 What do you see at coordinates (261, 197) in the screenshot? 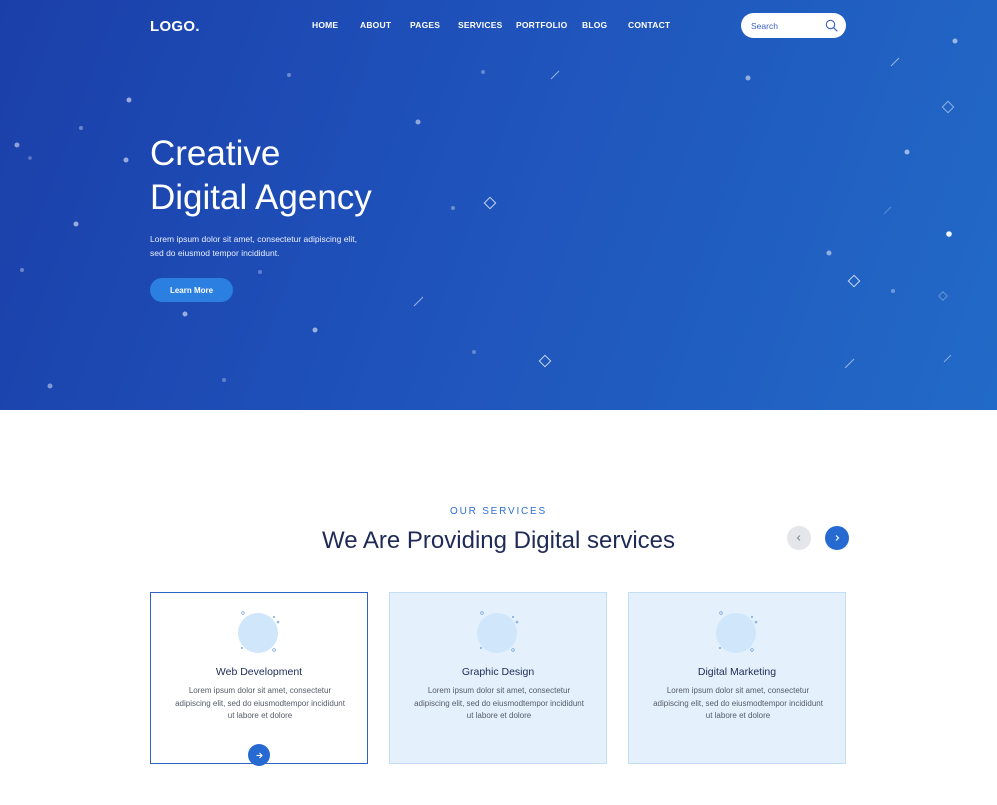
I see `hero-title-line-2: Digital Agency` at bounding box center [261, 197].